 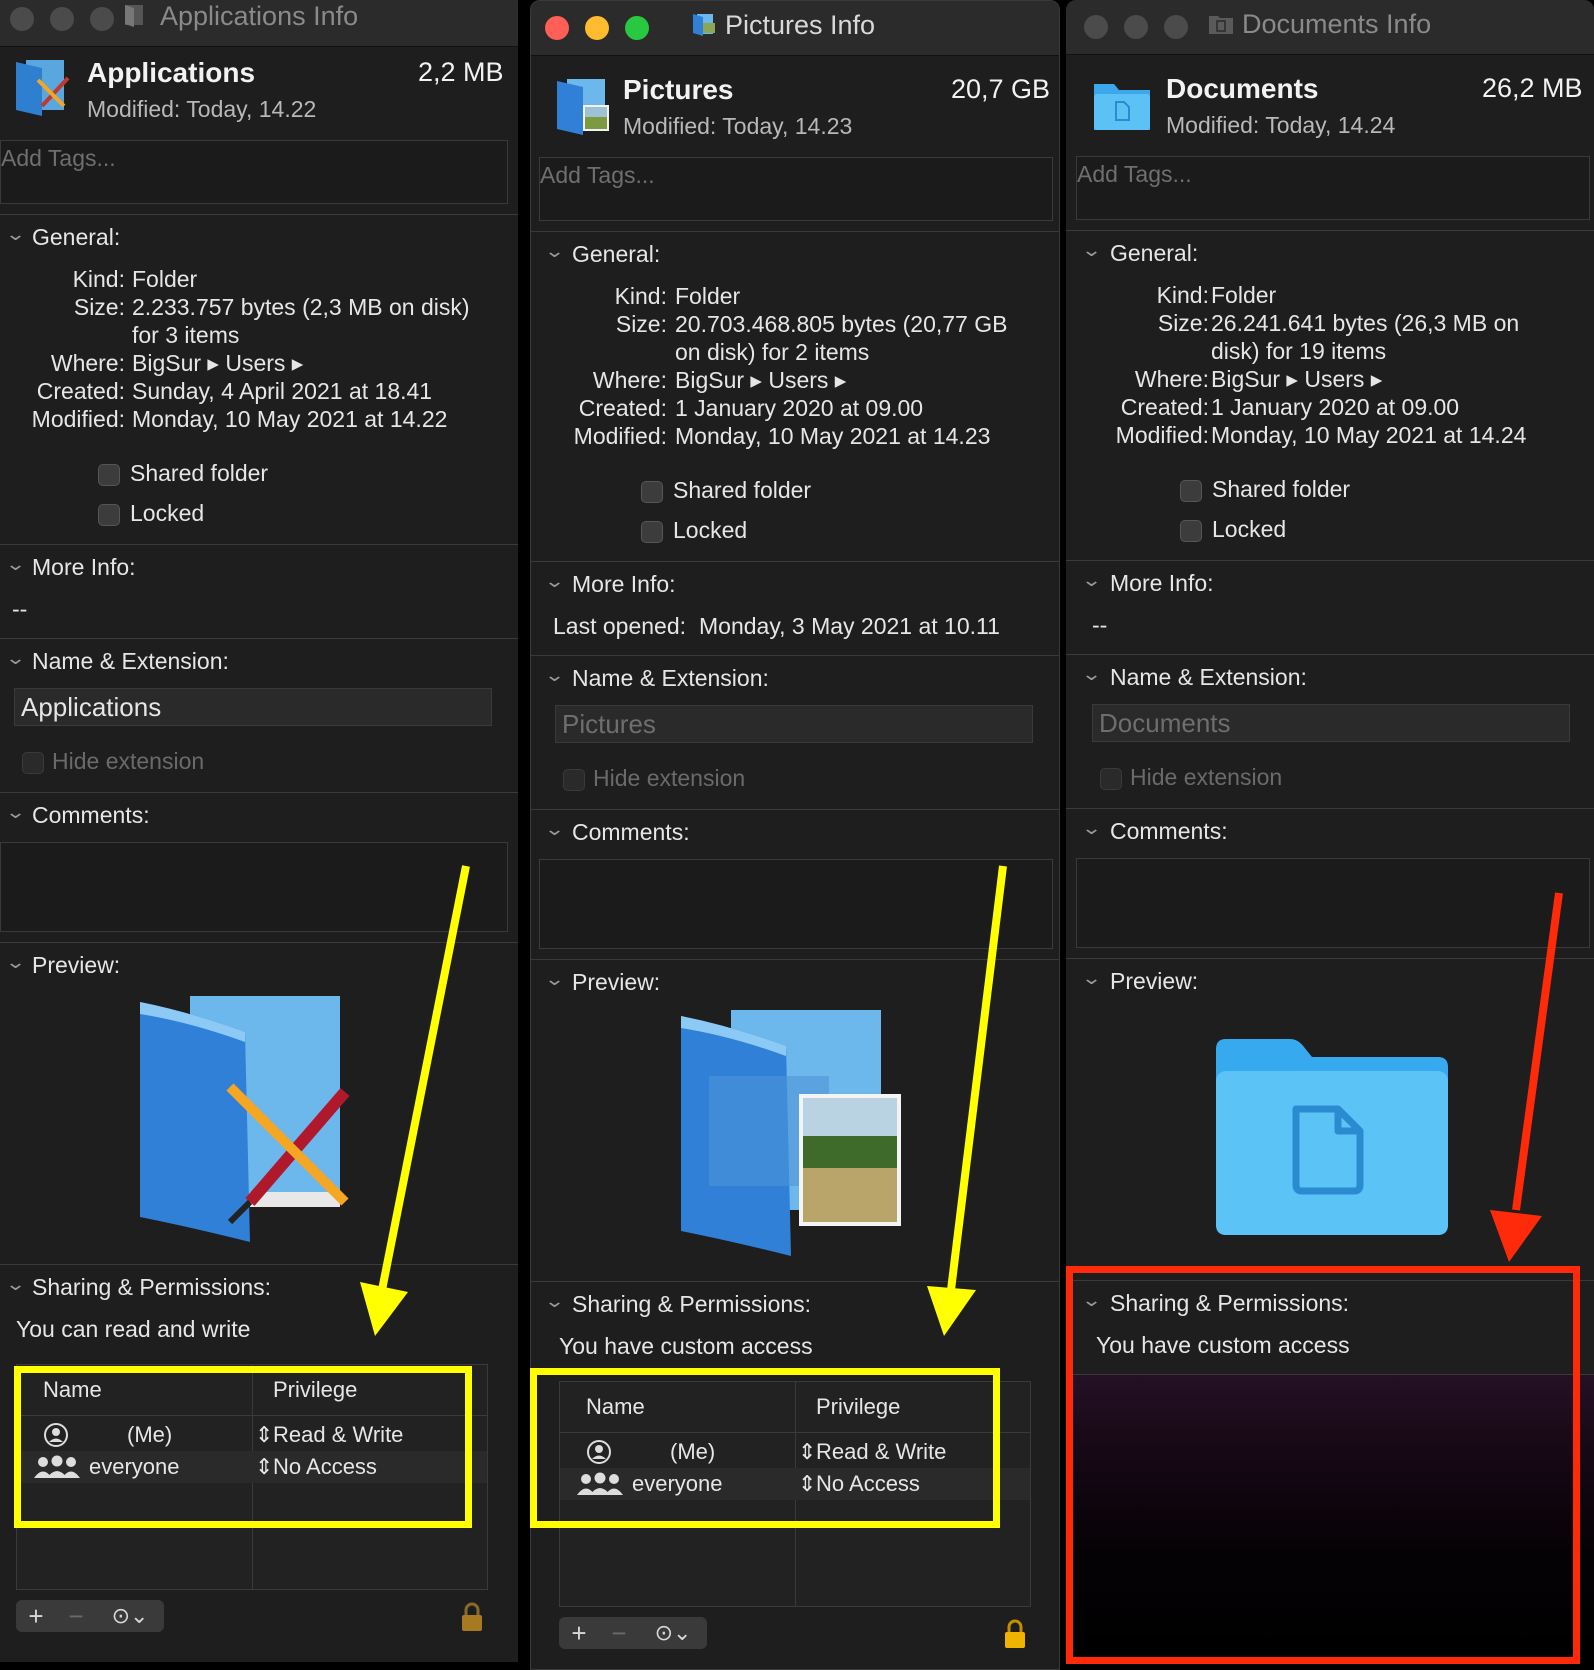 What do you see at coordinates (710, 530) in the screenshot?
I see `locked-label: Locked` at bounding box center [710, 530].